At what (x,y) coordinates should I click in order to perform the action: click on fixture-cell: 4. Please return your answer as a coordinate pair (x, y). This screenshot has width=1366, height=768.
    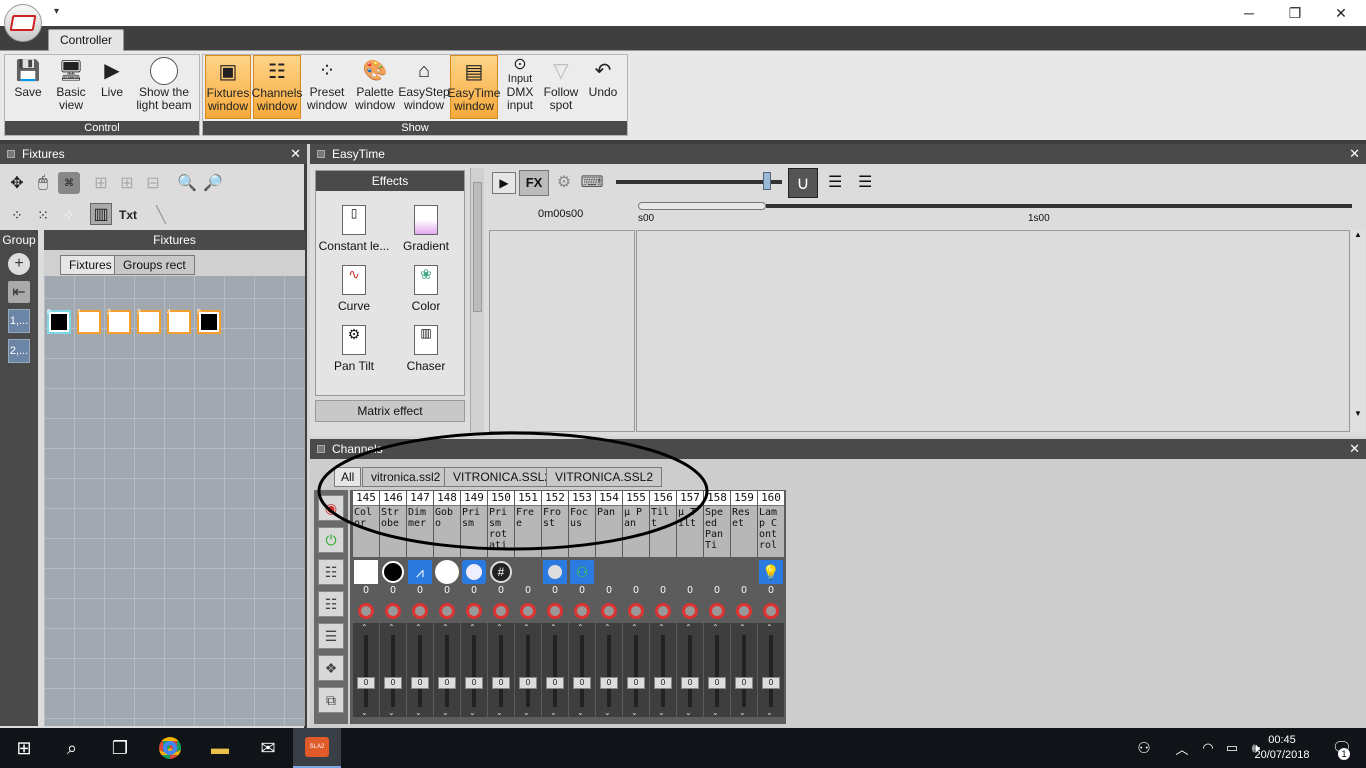
    Looking at the image, I should click on (179, 321).